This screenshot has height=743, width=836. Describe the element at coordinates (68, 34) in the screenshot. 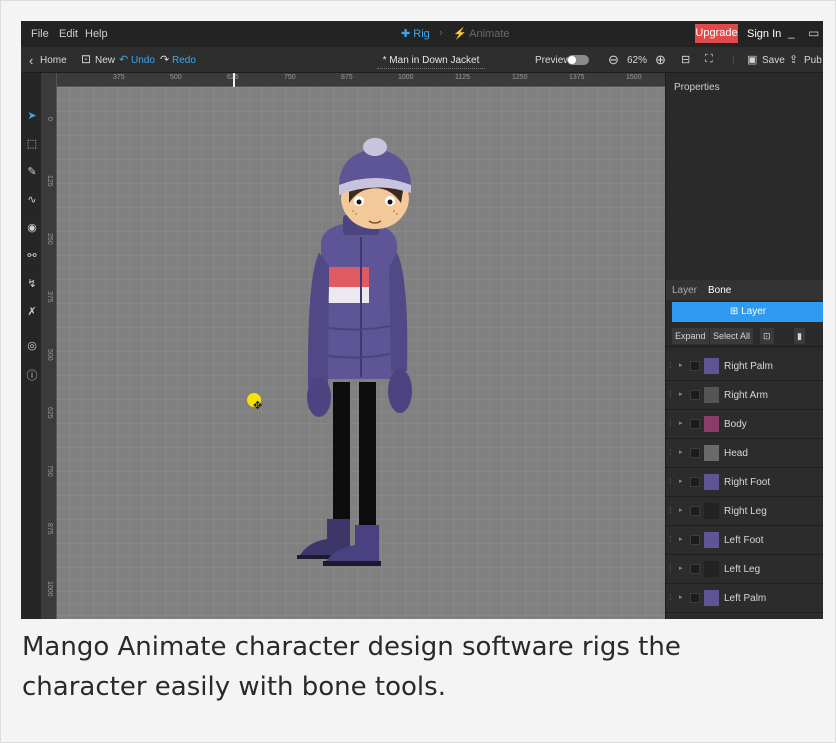

I see `menu-edit: Edit` at that location.